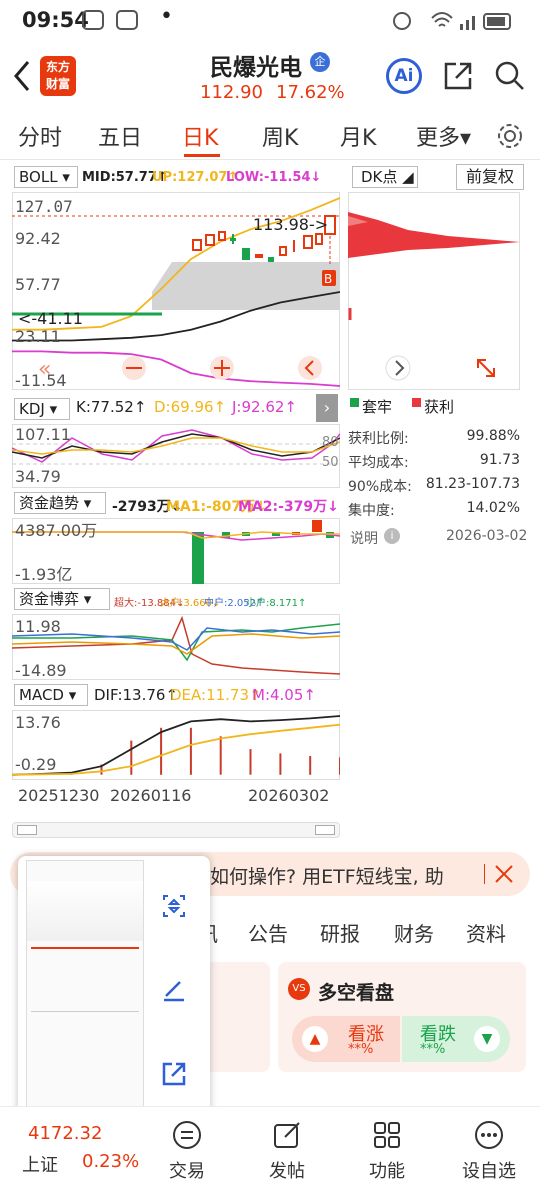 The height and width of the screenshot is (1200, 540). Describe the element at coordinates (452, 21) in the screenshot. I see `system-icons` at that location.